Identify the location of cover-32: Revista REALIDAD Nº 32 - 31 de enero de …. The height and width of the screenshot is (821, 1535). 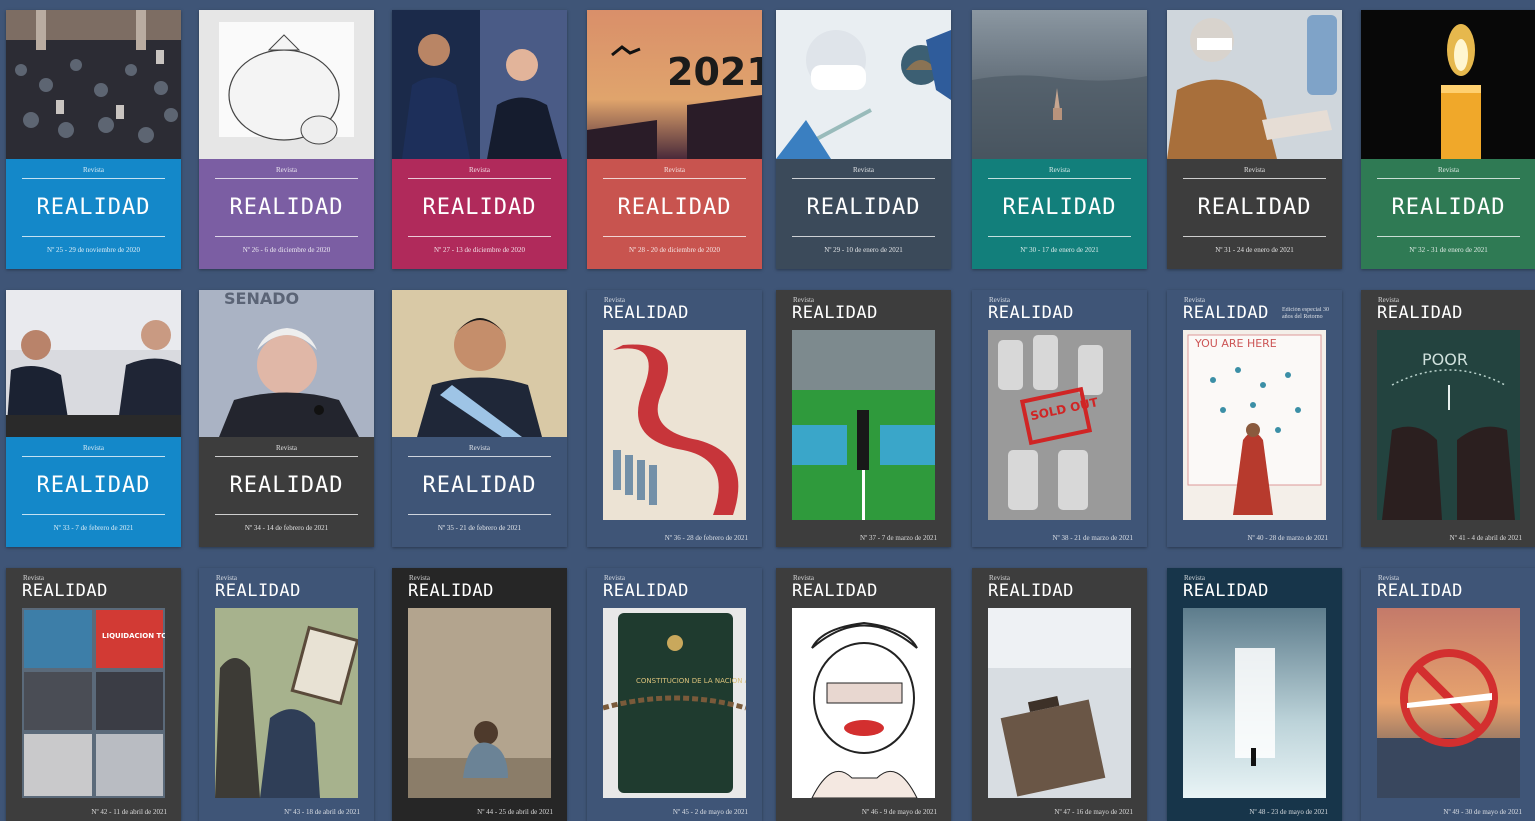
(1448, 139).